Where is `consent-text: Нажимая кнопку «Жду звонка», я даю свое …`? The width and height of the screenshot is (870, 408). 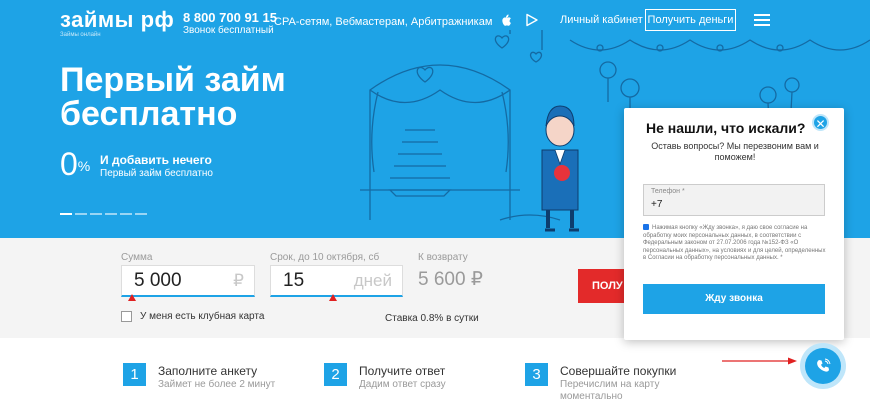
consent-text: Нажимая кнопку «Жду звонка», я даю свое … is located at coordinates (734, 243).